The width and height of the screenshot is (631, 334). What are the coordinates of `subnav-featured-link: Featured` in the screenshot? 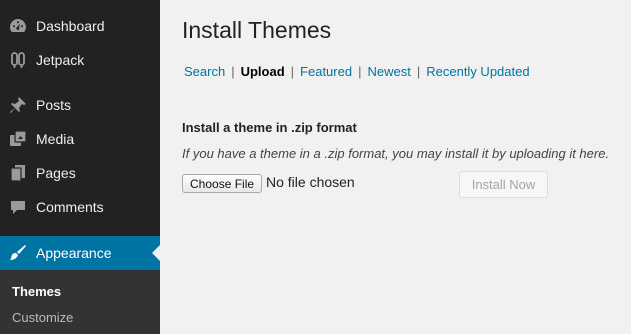 It's located at (326, 71).